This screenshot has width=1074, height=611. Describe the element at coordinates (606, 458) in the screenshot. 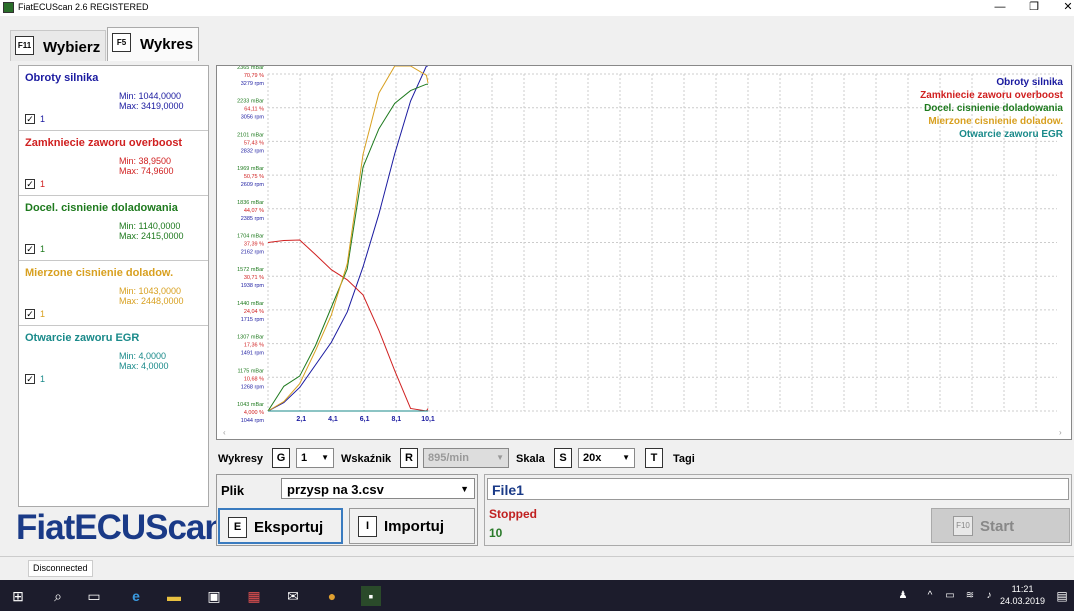

I see `skala-select: 20x ▼` at that location.